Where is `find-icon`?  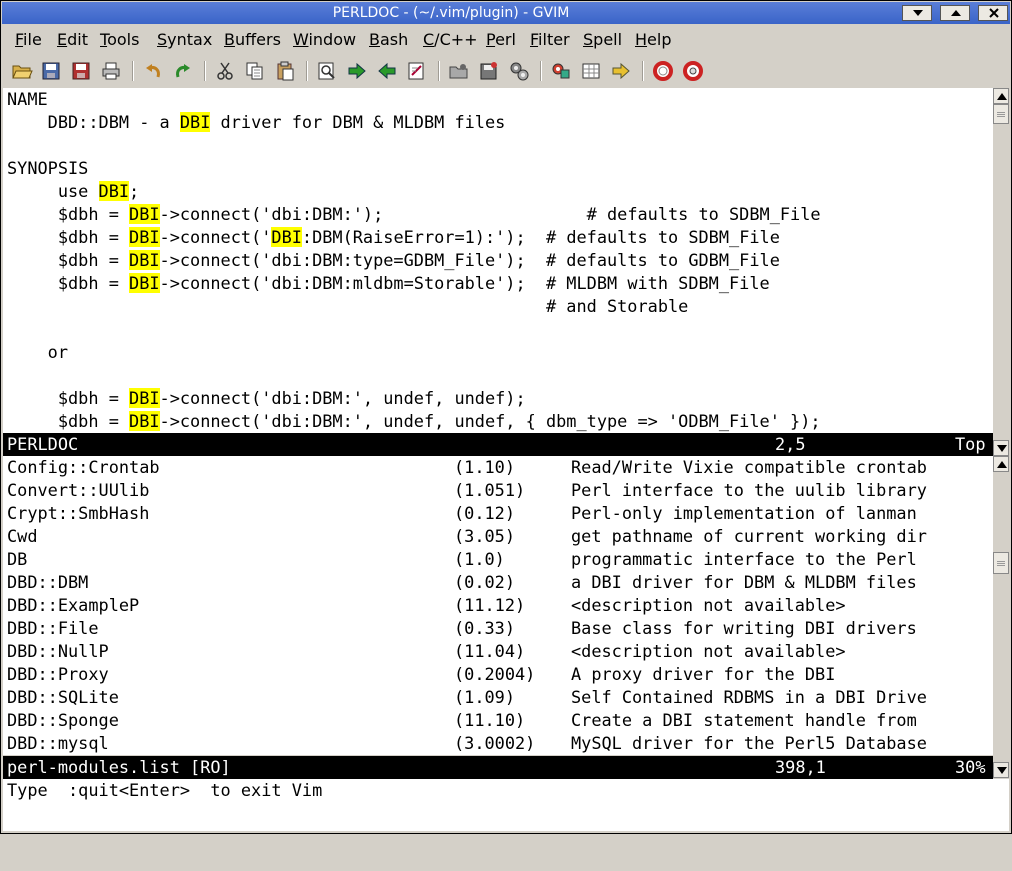
find-icon is located at coordinates (327, 71).